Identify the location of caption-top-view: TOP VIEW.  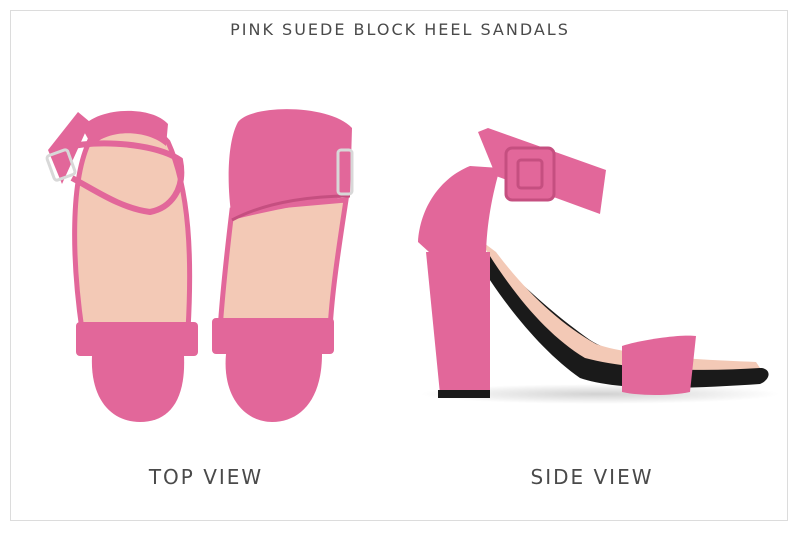
(206, 477).